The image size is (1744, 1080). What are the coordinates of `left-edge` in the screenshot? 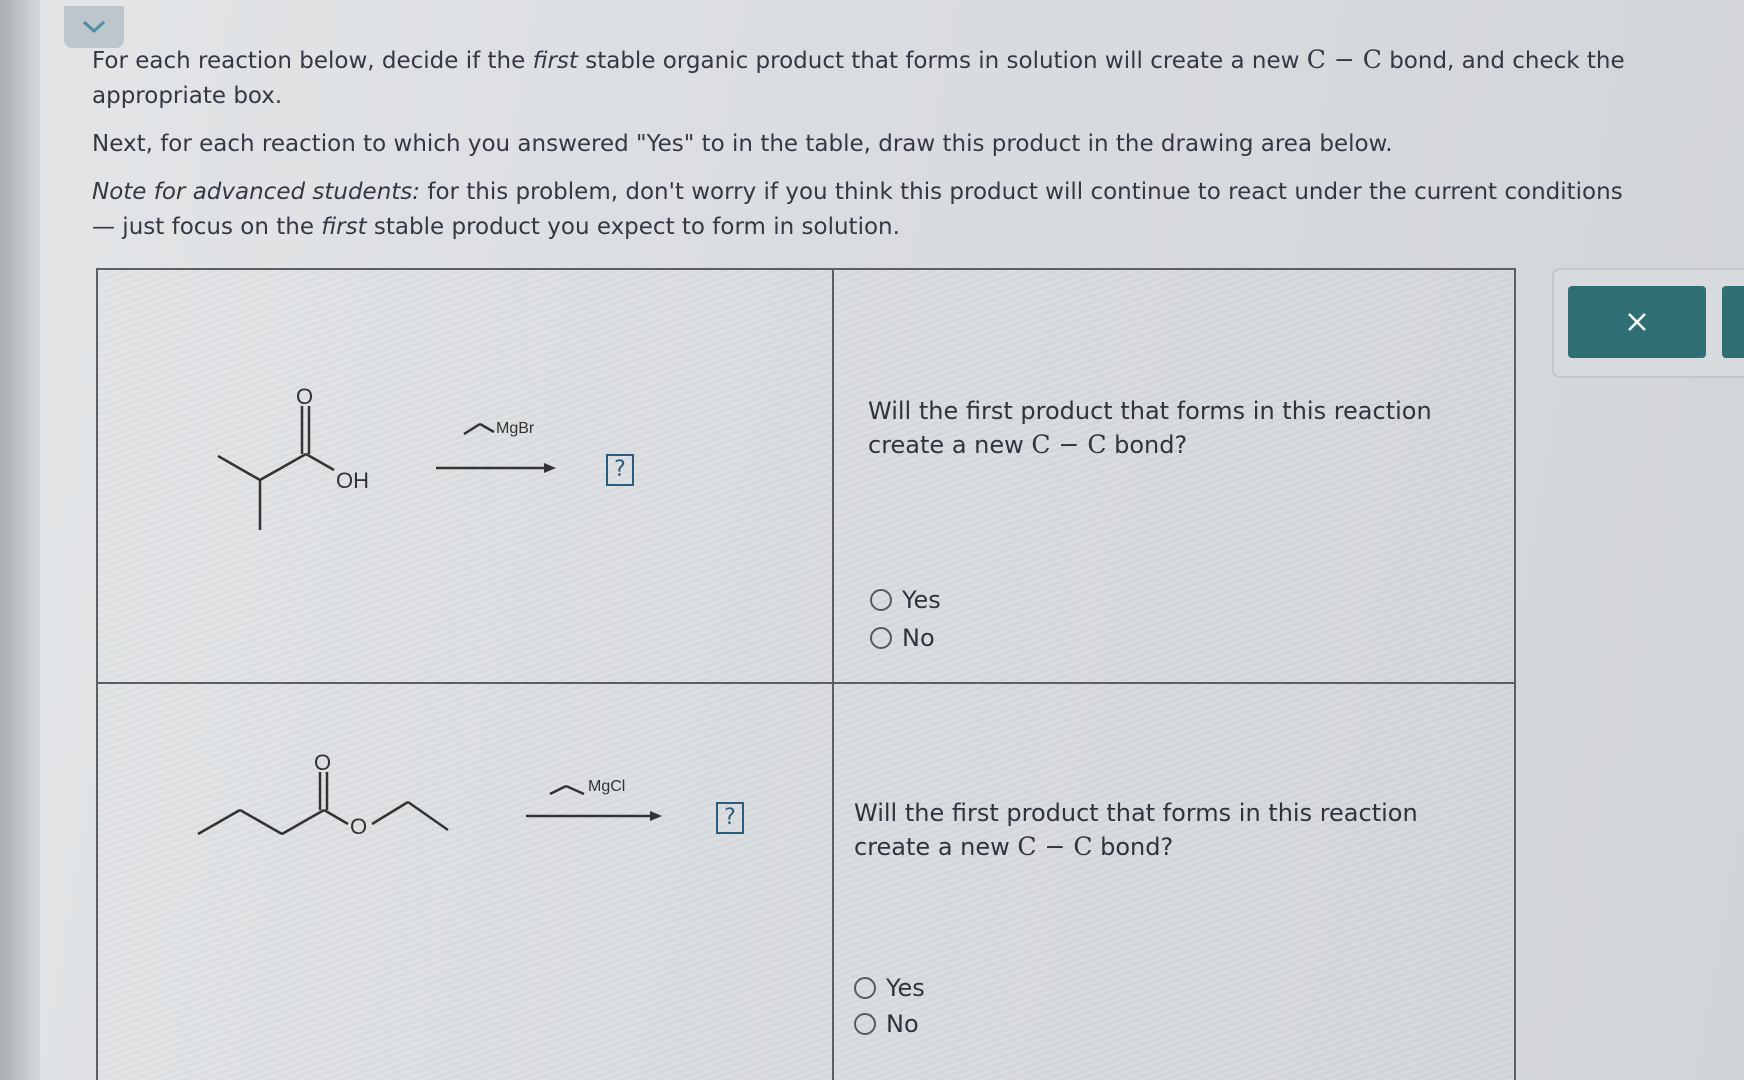 It's located at (20, 540).